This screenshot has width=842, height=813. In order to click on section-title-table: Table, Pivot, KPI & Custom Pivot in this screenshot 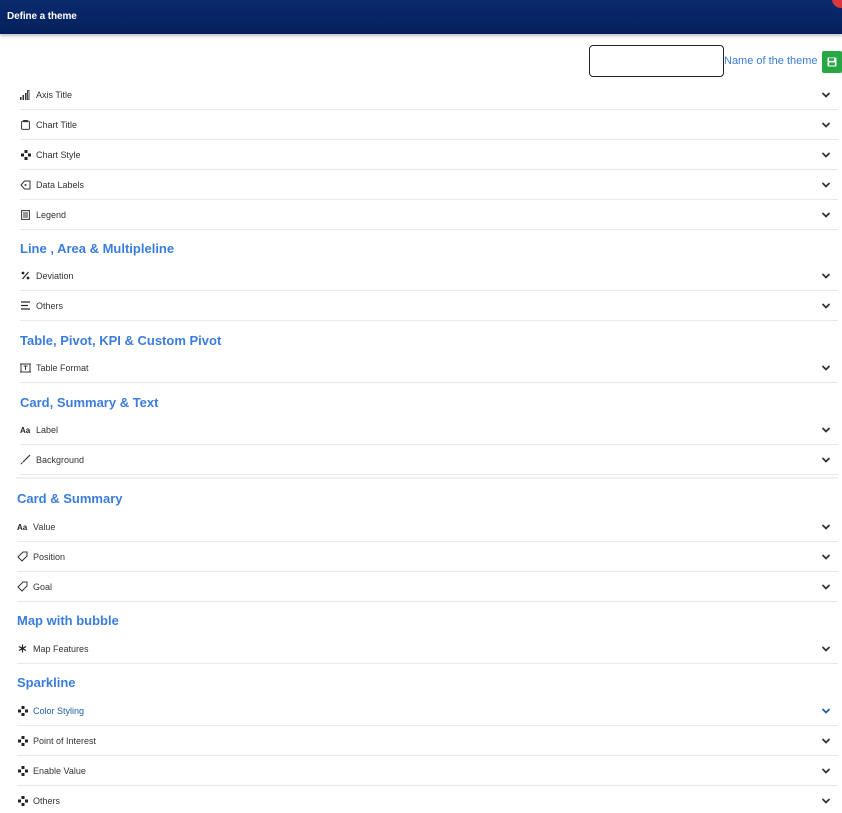, I will do `click(121, 340)`.